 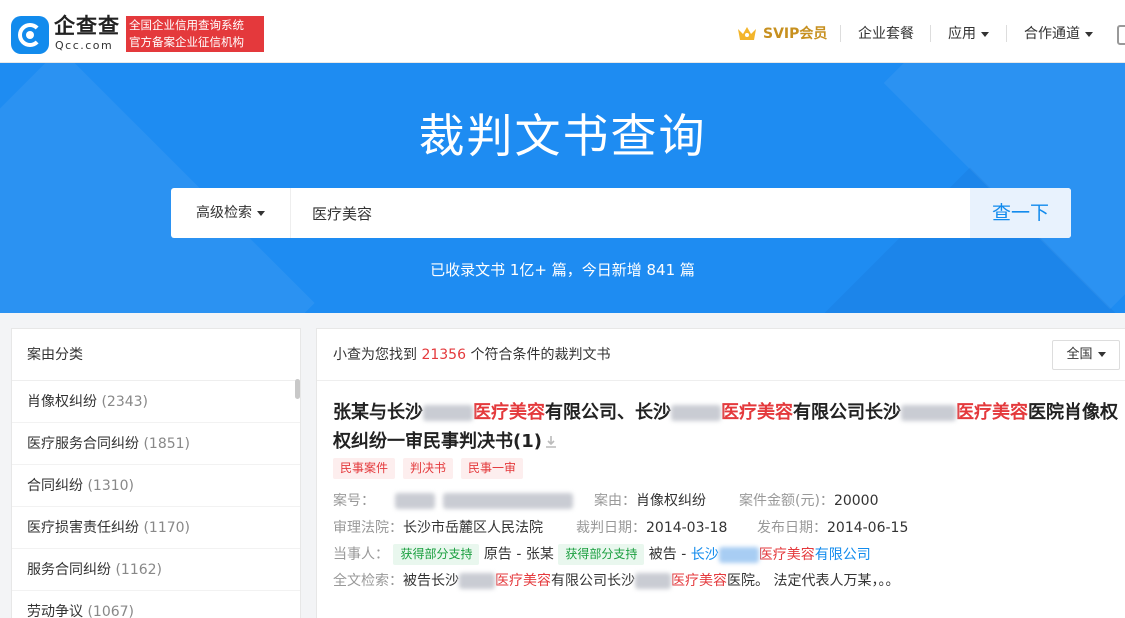 What do you see at coordinates (1121, 35) in the screenshot?
I see `mobile-icon` at bounding box center [1121, 35].